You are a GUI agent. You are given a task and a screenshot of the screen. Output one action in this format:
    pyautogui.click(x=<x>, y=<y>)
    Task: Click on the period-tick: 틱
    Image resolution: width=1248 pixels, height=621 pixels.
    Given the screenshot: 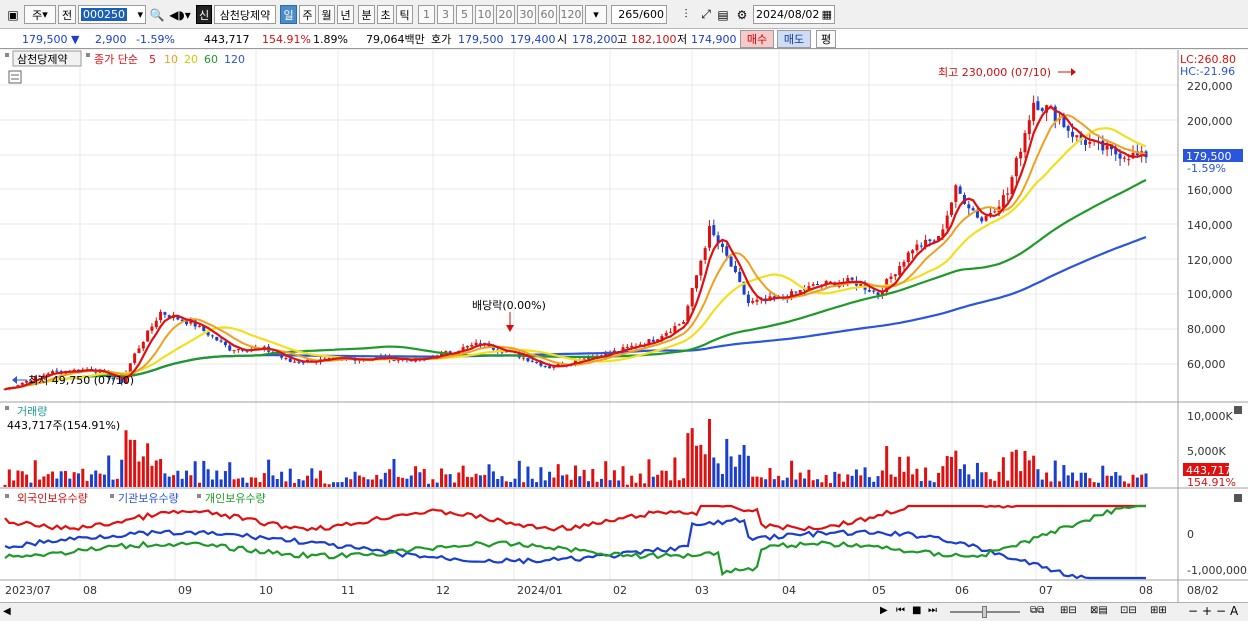 What is the action you would take?
    pyautogui.click(x=404, y=14)
    